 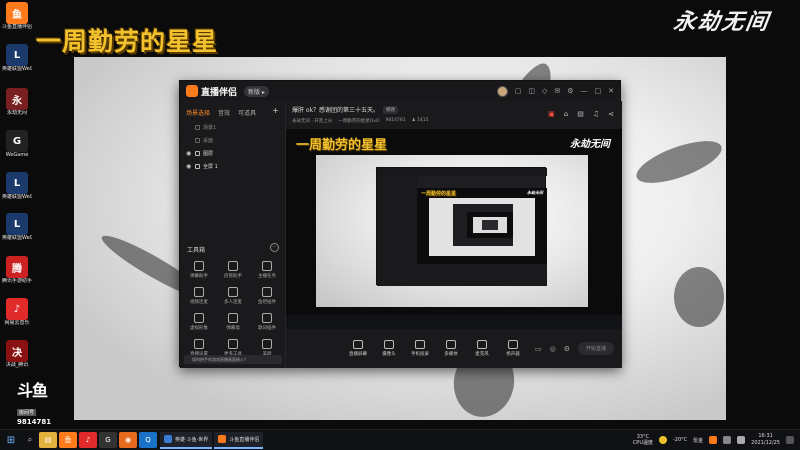 What do you see at coordinates (27, 412) in the screenshot?
I see `room-label: 房间号` at bounding box center [27, 412].